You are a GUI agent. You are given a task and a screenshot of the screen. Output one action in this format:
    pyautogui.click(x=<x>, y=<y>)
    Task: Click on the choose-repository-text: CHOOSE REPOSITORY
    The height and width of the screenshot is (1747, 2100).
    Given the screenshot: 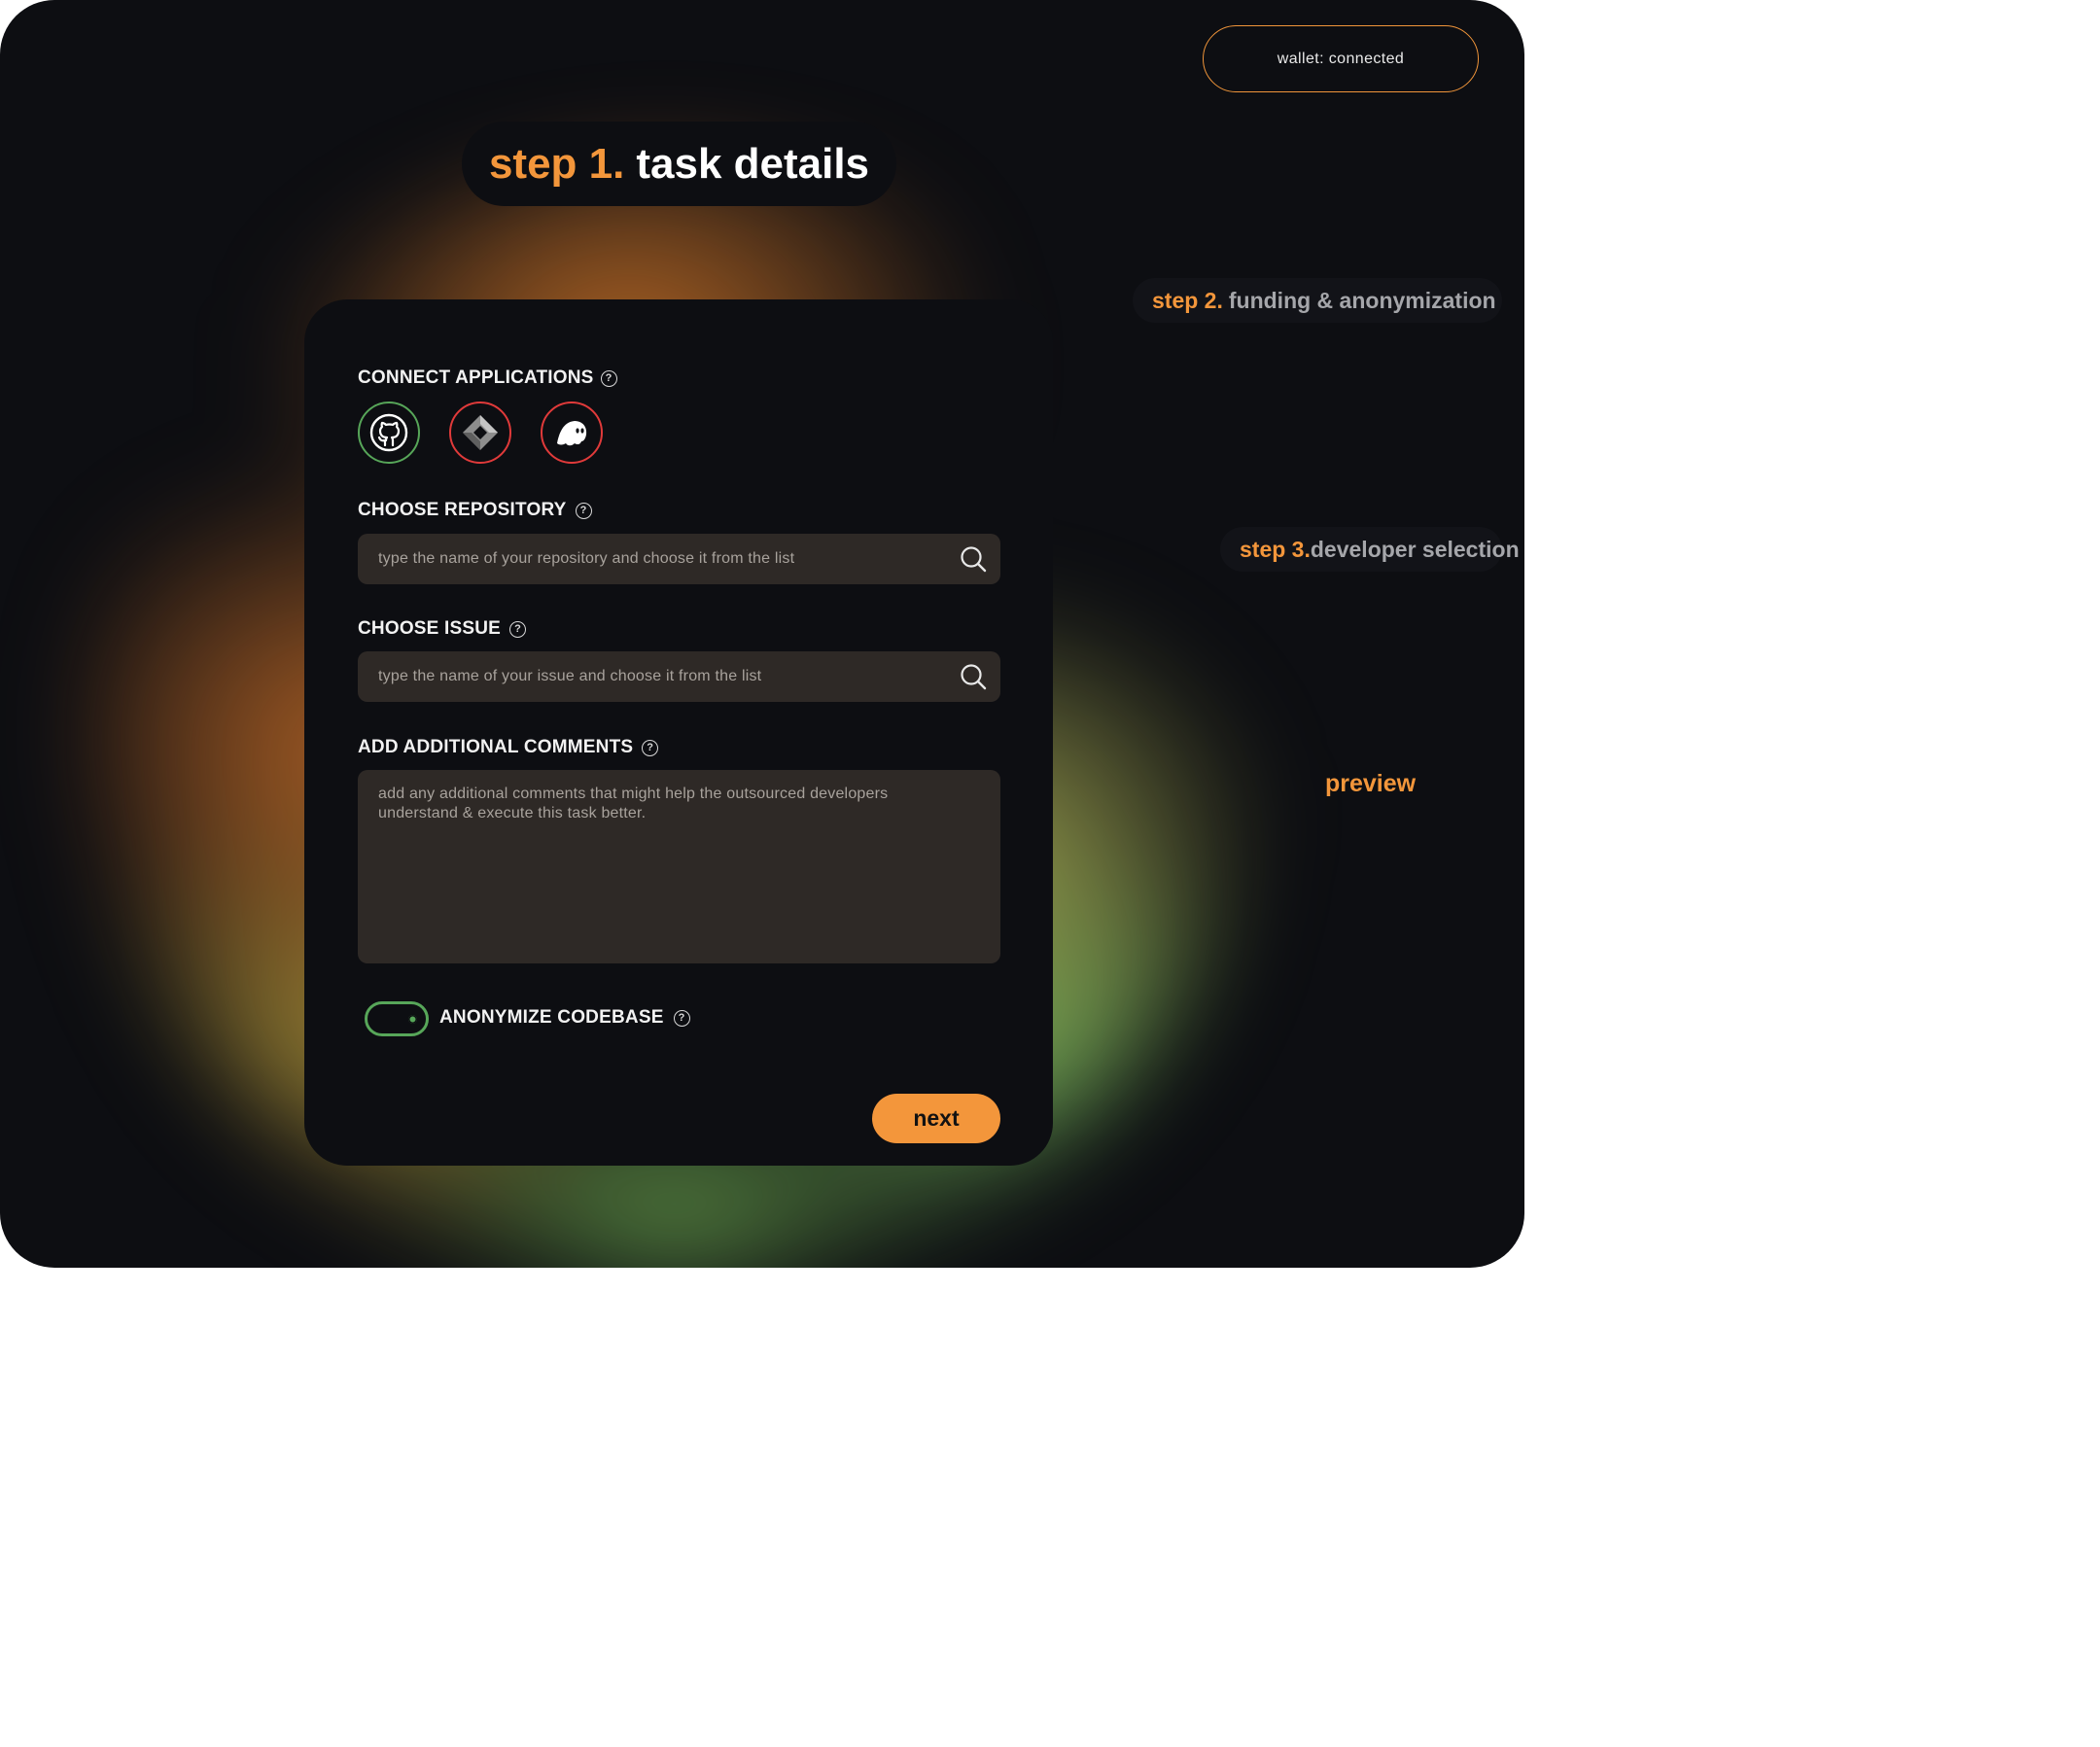 What is the action you would take?
    pyautogui.click(x=462, y=510)
    